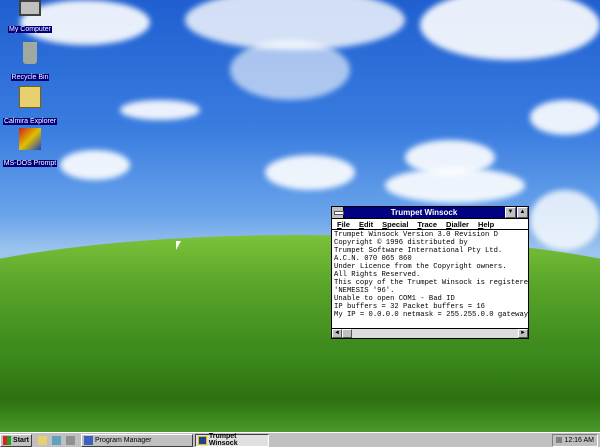  What do you see at coordinates (373, 259) in the screenshot?
I see `log-line: A.C.N. 070 065 860` at bounding box center [373, 259].